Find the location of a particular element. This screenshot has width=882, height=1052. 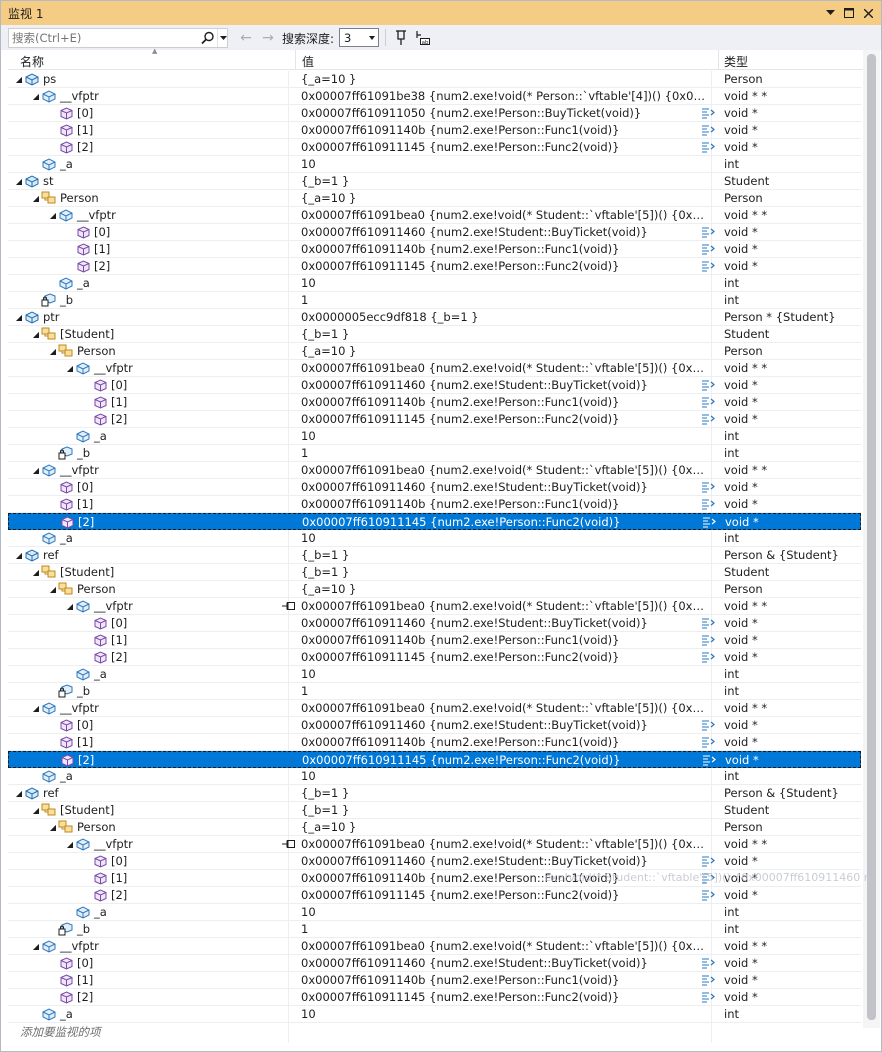

close-icon is located at coordinates (868, 13).